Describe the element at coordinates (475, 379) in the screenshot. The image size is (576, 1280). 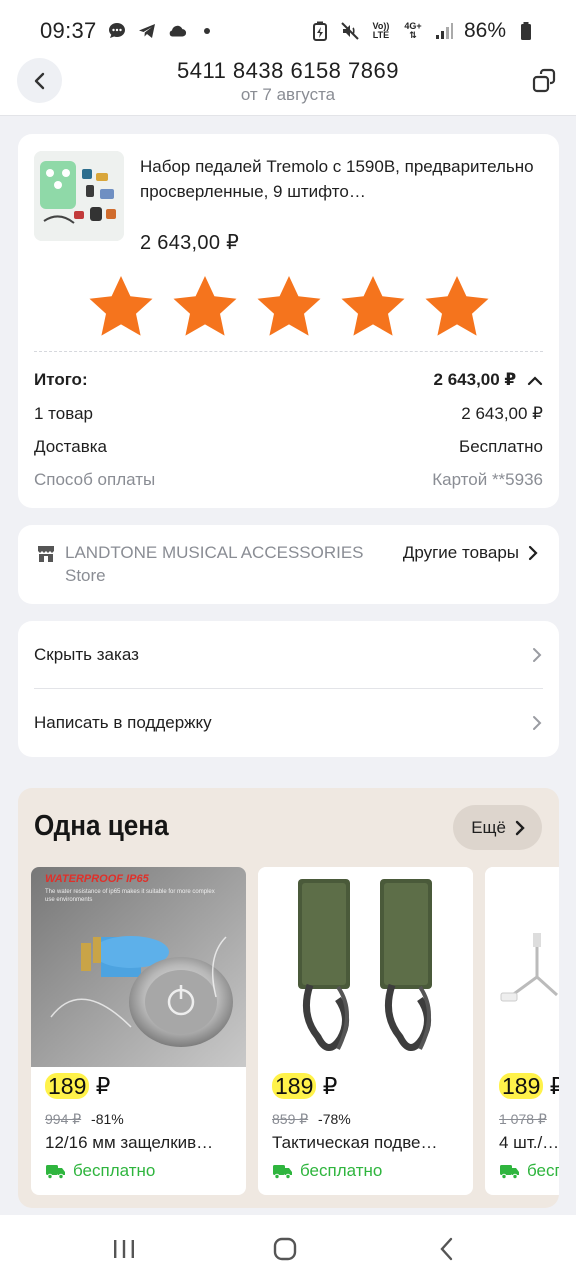
I see `total-value: 2 643,00 ₽` at that location.